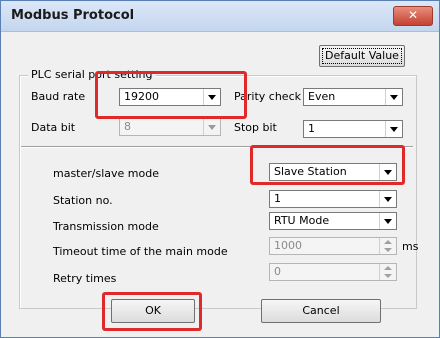 This screenshot has width=440, height=338. I want to click on plc-serial-group-title: PLC serial port setting, so click(92, 74).